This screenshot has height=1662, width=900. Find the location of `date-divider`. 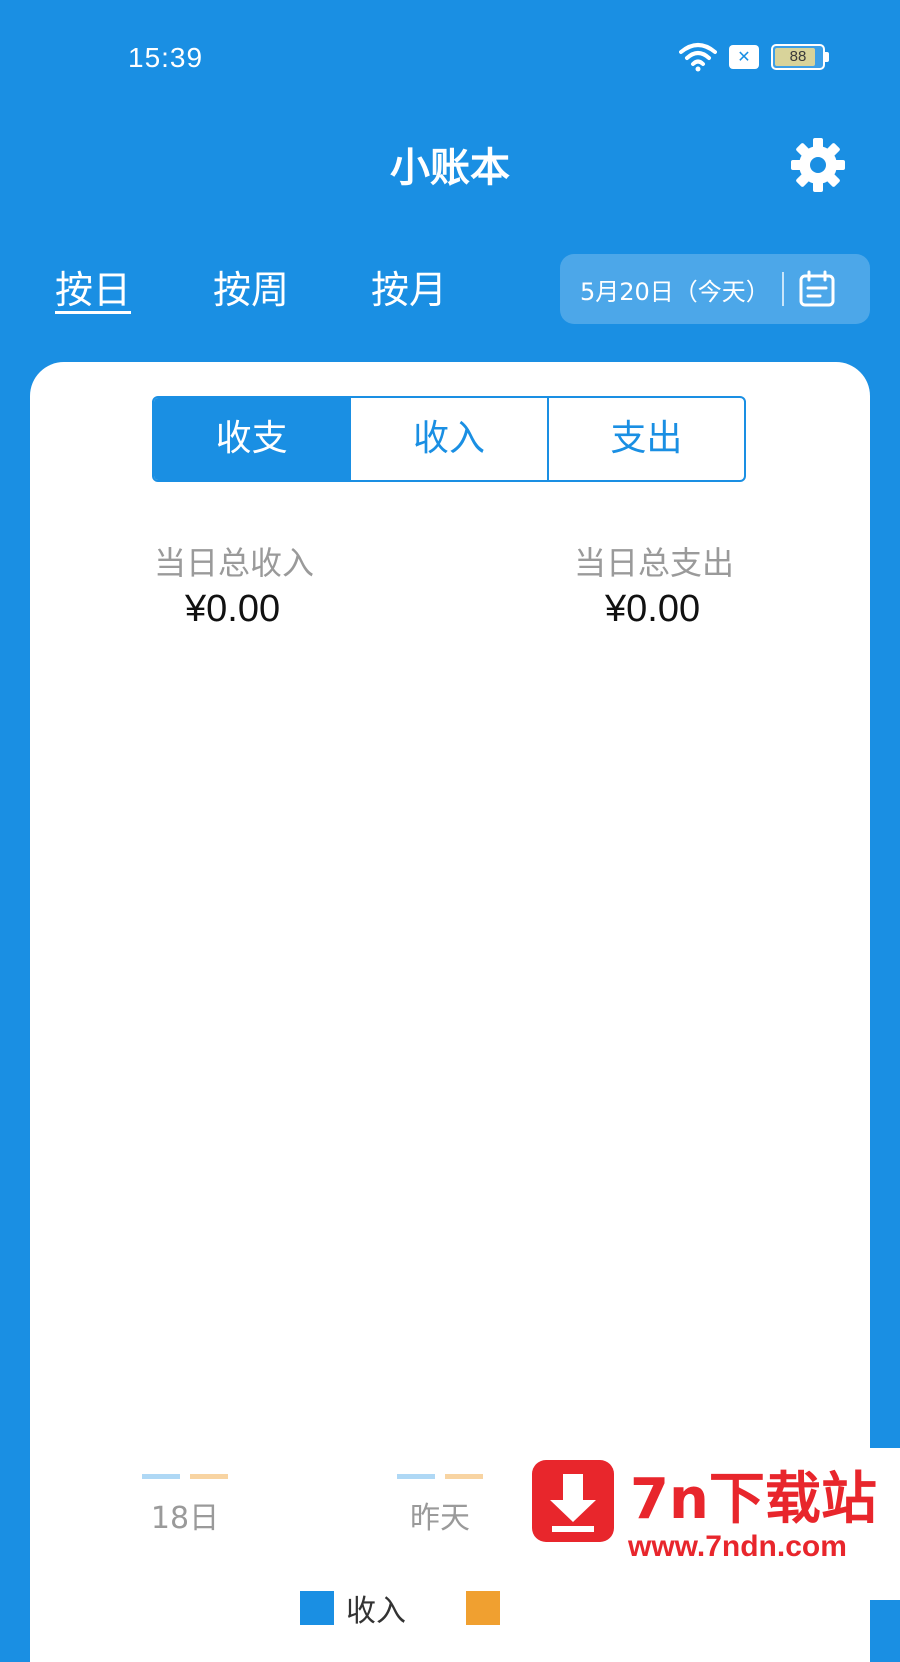

date-divider is located at coordinates (782, 289).